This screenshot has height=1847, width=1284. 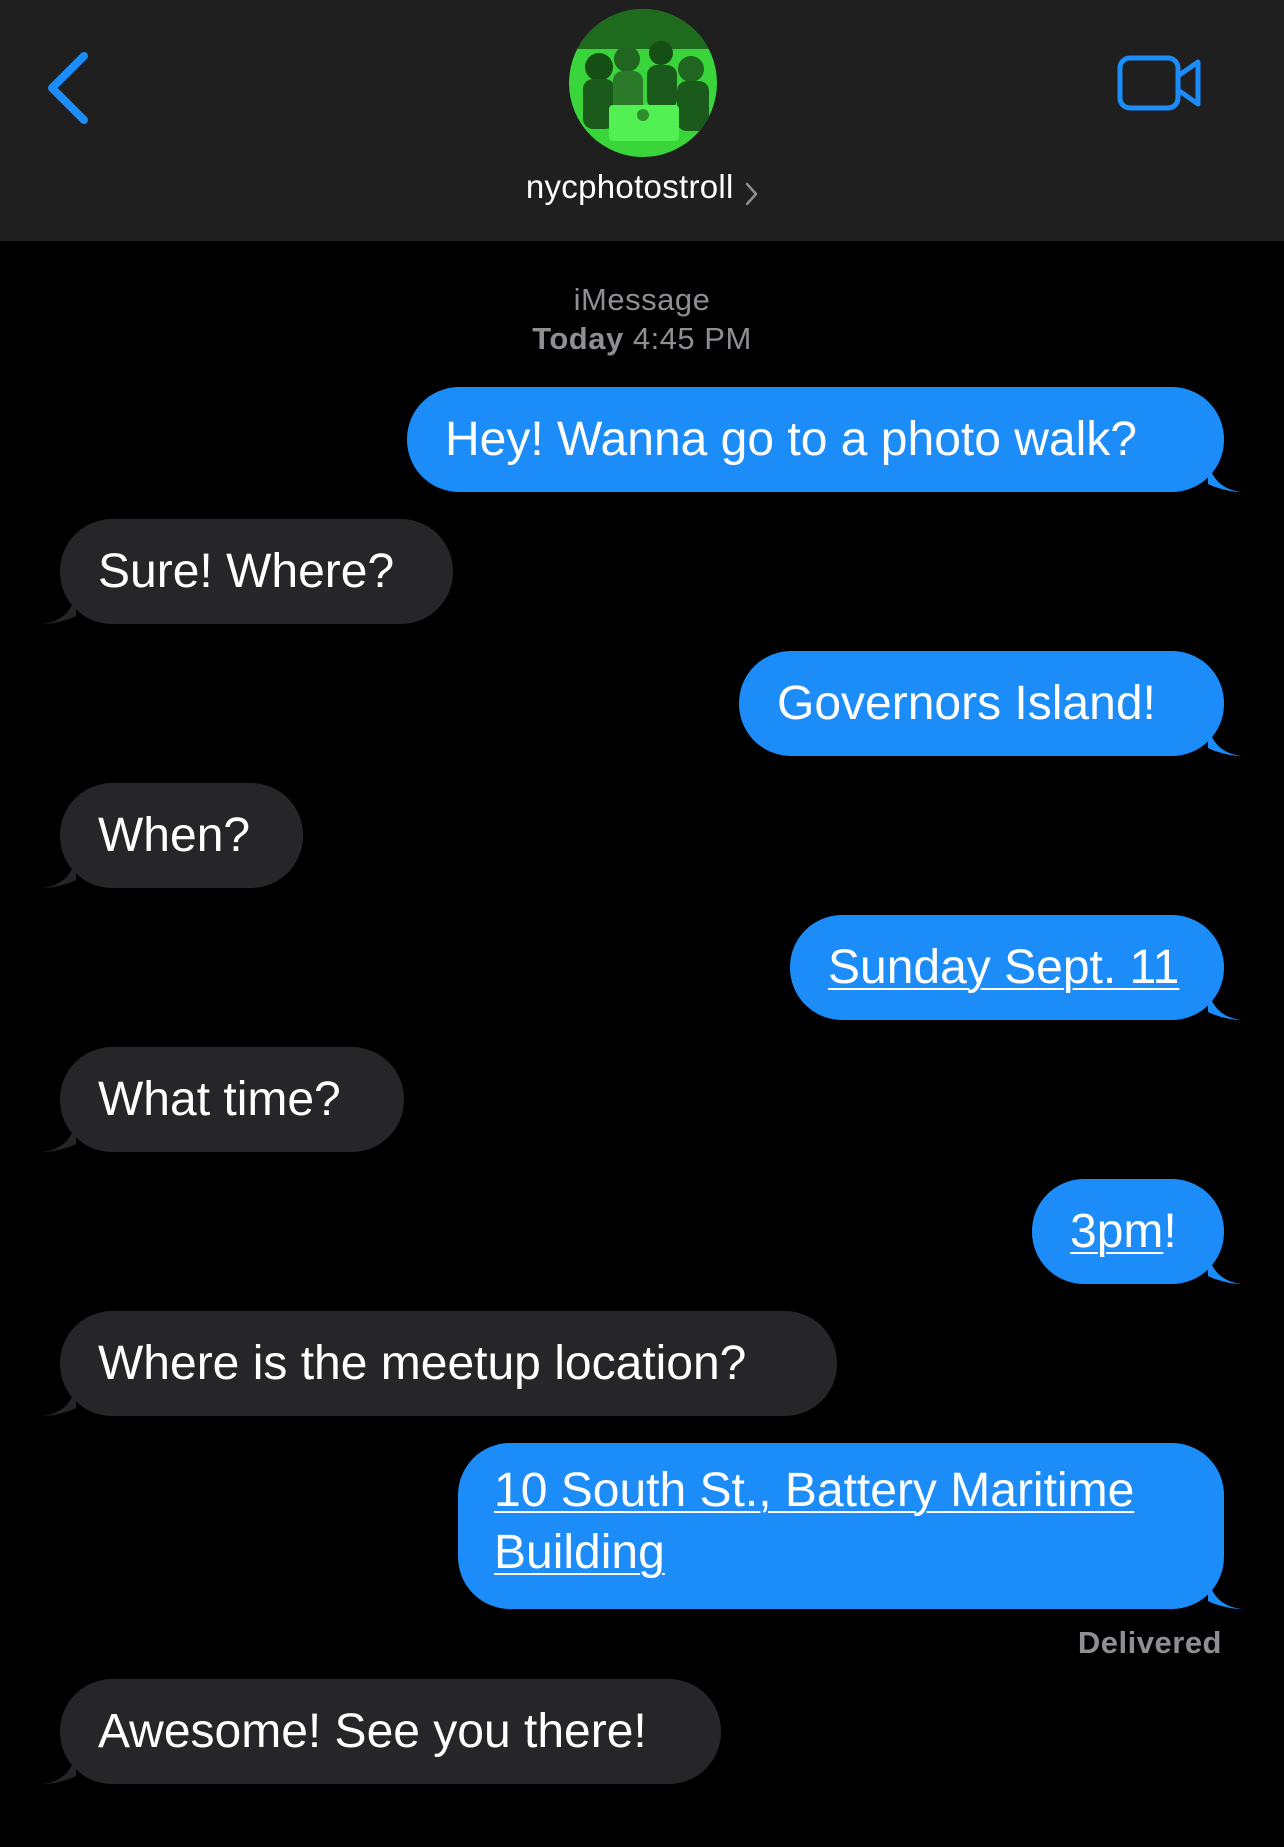 What do you see at coordinates (246, 571) in the screenshot?
I see `message-text: Sure! Where?` at bounding box center [246, 571].